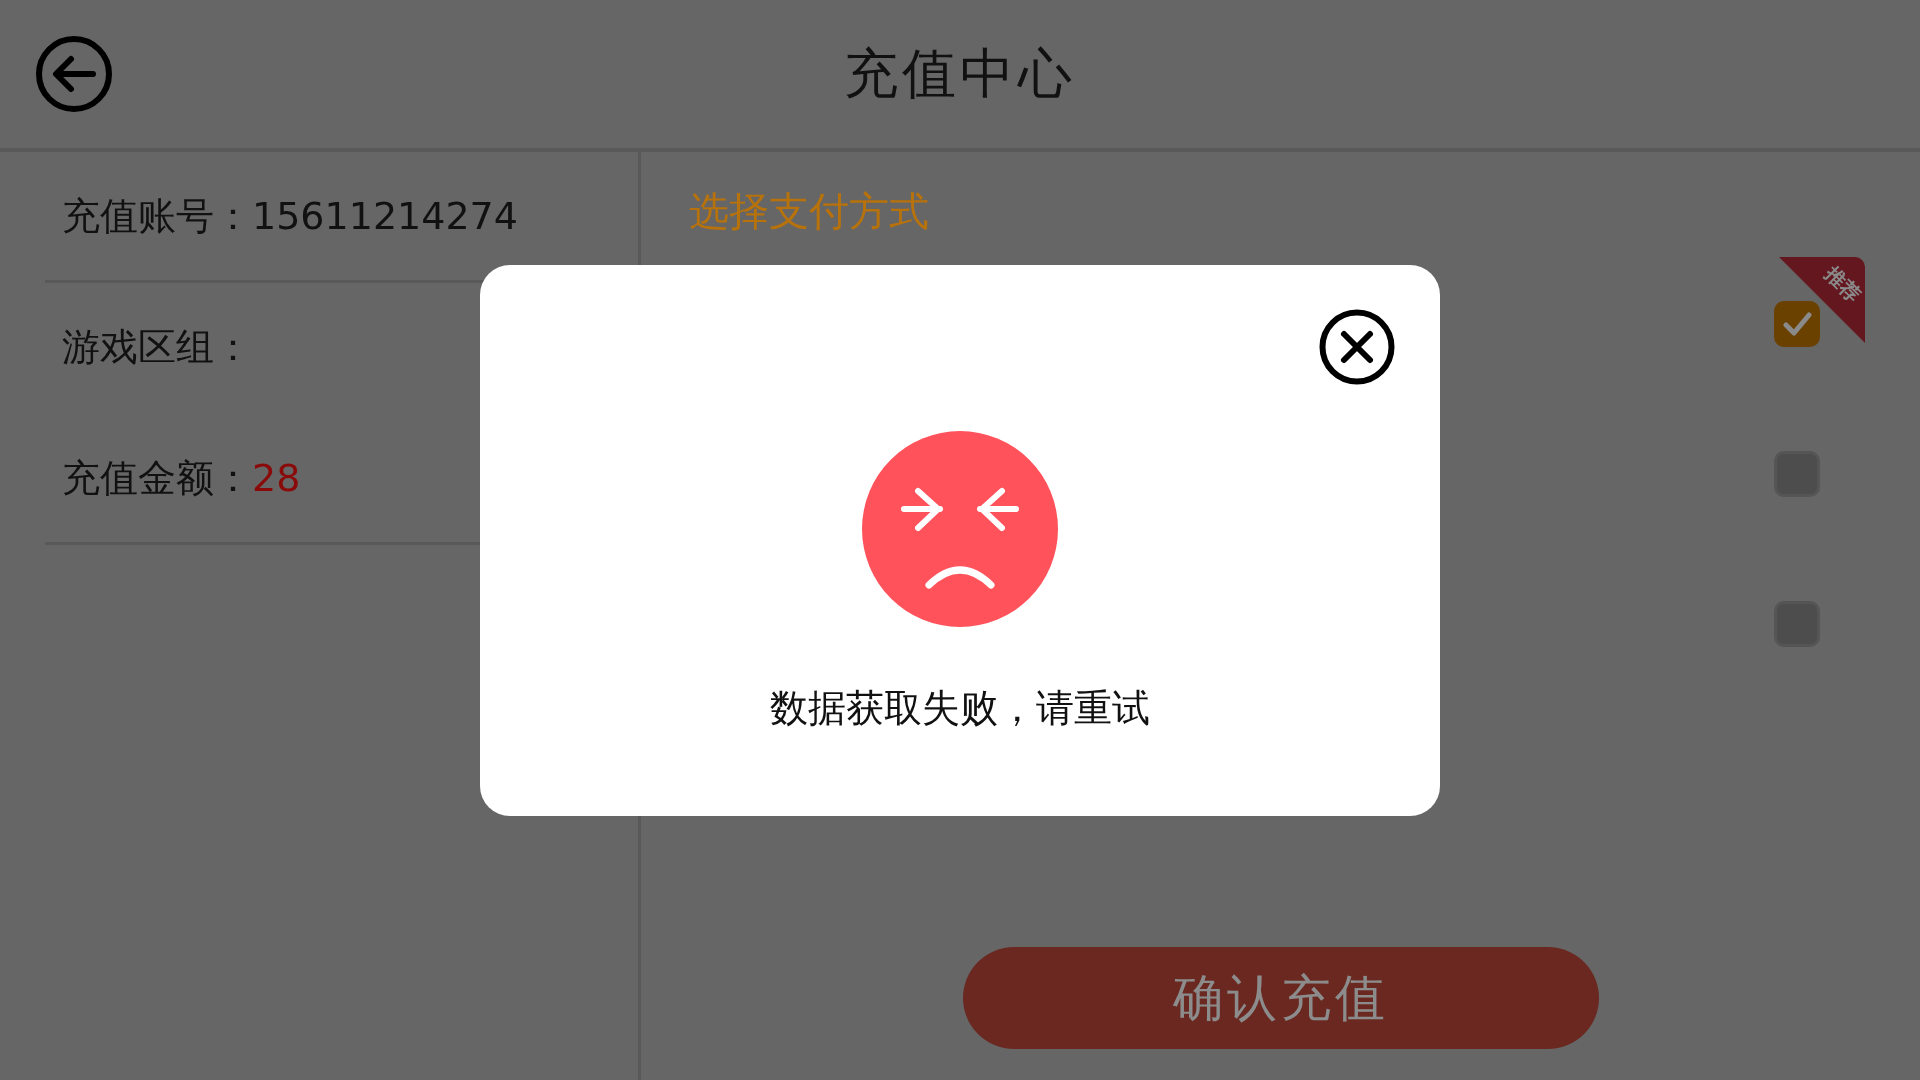 The width and height of the screenshot is (1920, 1080). Describe the element at coordinates (157, 347) in the screenshot. I see `info-label: 游戏区组：` at that location.